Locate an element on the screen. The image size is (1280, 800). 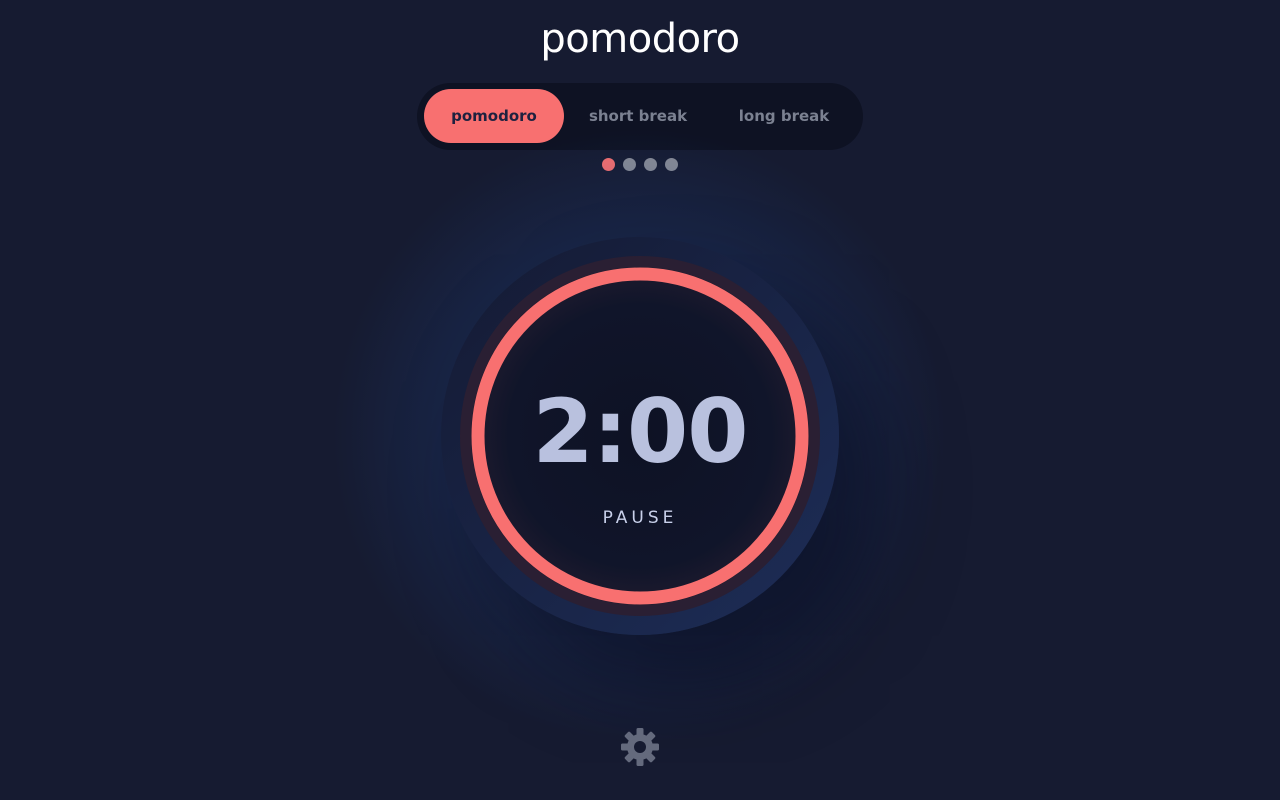
pause-button: PAUSE is located at coordinates (640, 518).